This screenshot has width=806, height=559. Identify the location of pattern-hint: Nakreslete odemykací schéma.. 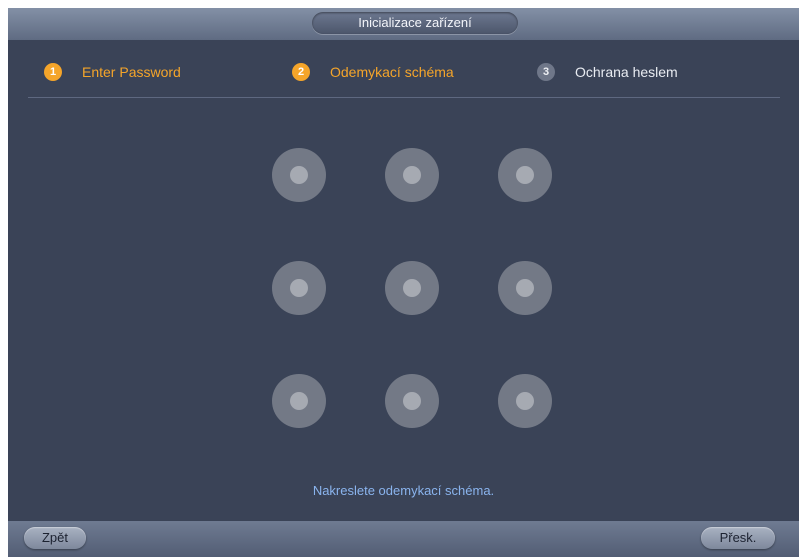
(403, 490).